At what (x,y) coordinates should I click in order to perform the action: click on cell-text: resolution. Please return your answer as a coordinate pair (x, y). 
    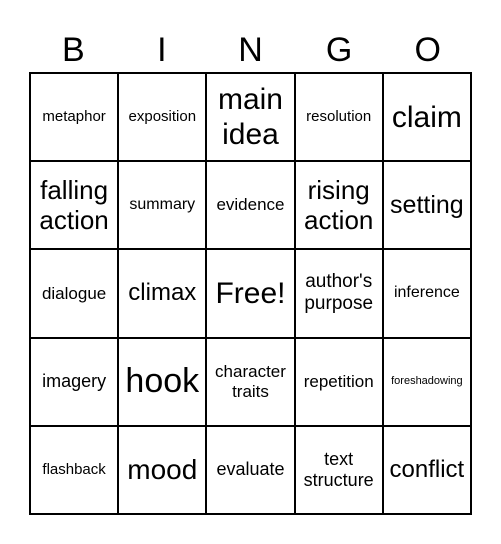
    Looking at the image, I should click on (339, 117).